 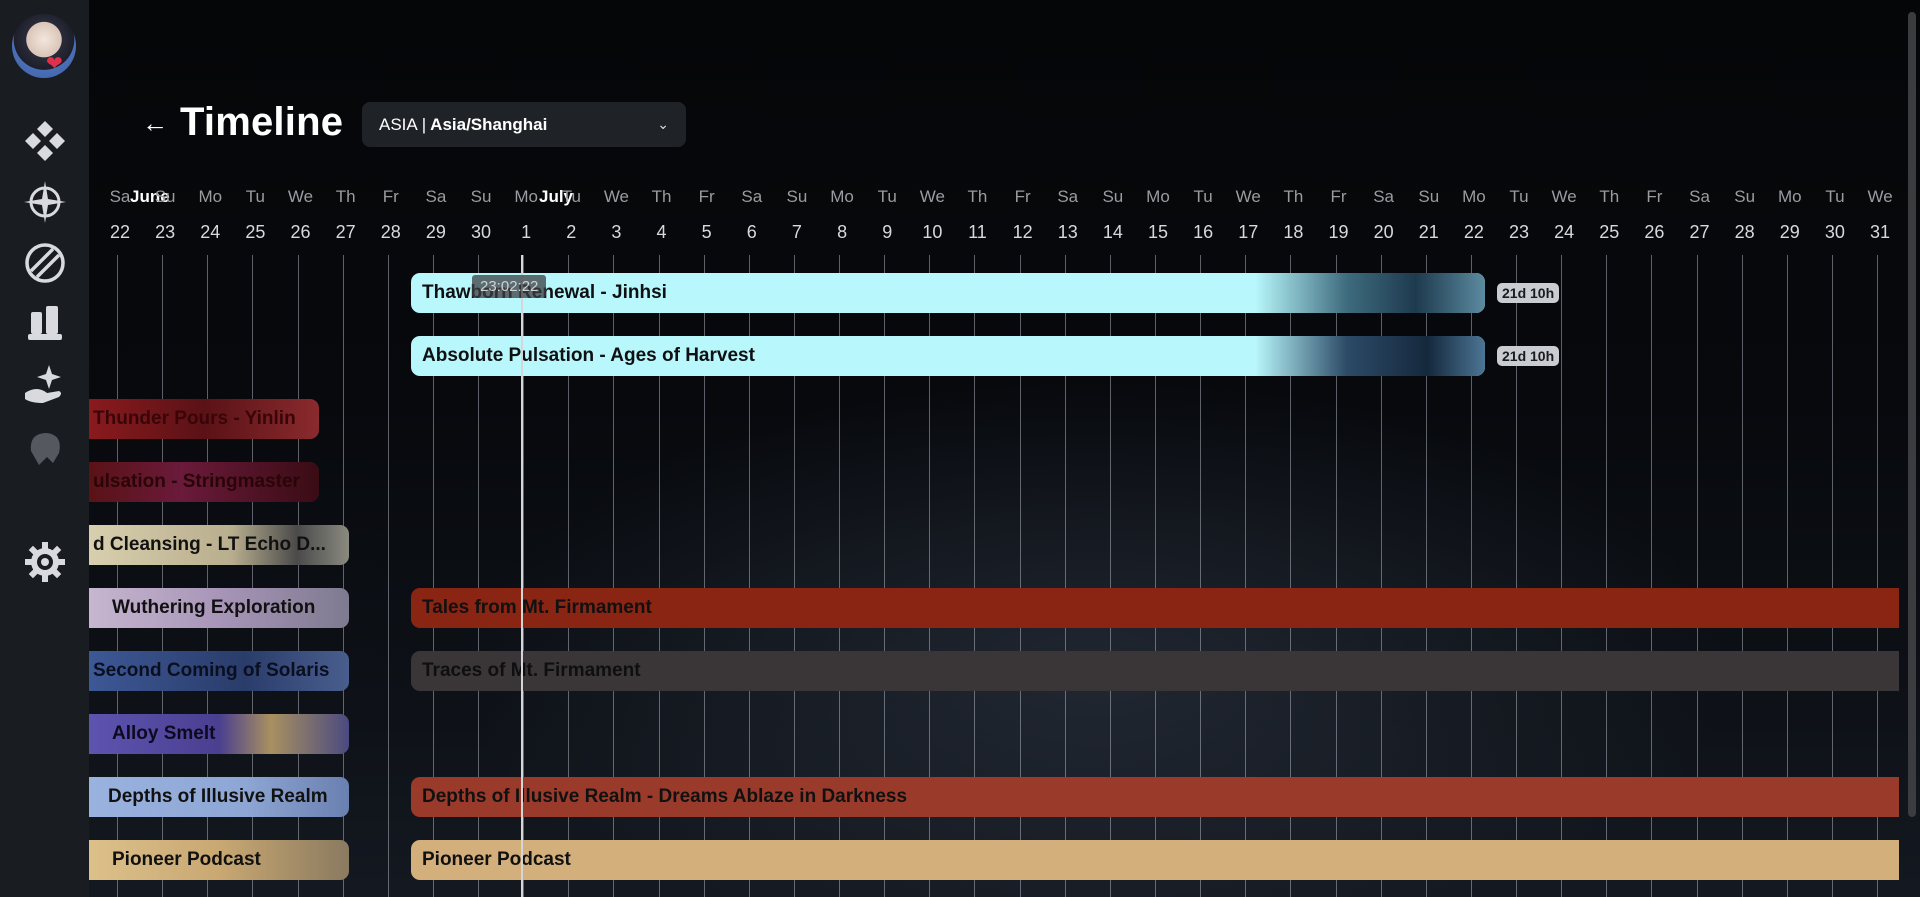 What do you see at coordinates (194, 418) in the screenshot?
I see `event-label: Thunder Pours - Yinlin` at bounding box center [194, 418].